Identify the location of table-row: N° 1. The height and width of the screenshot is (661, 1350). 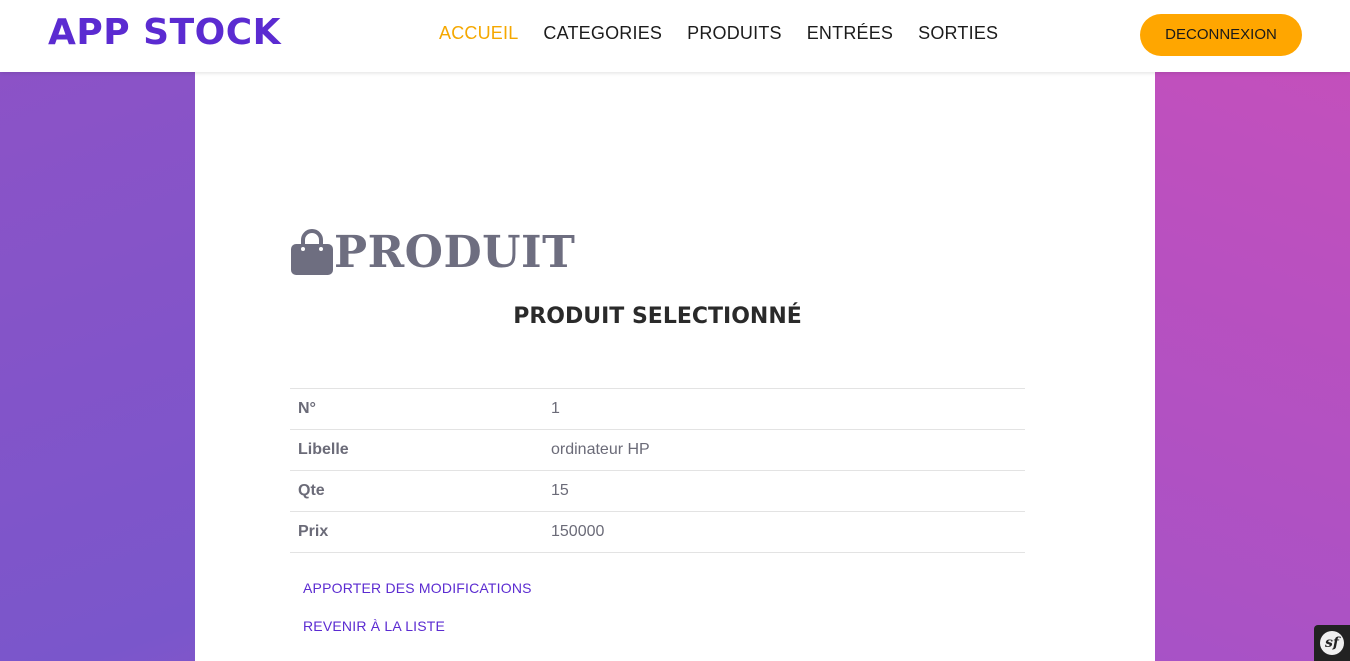
(657, 409).